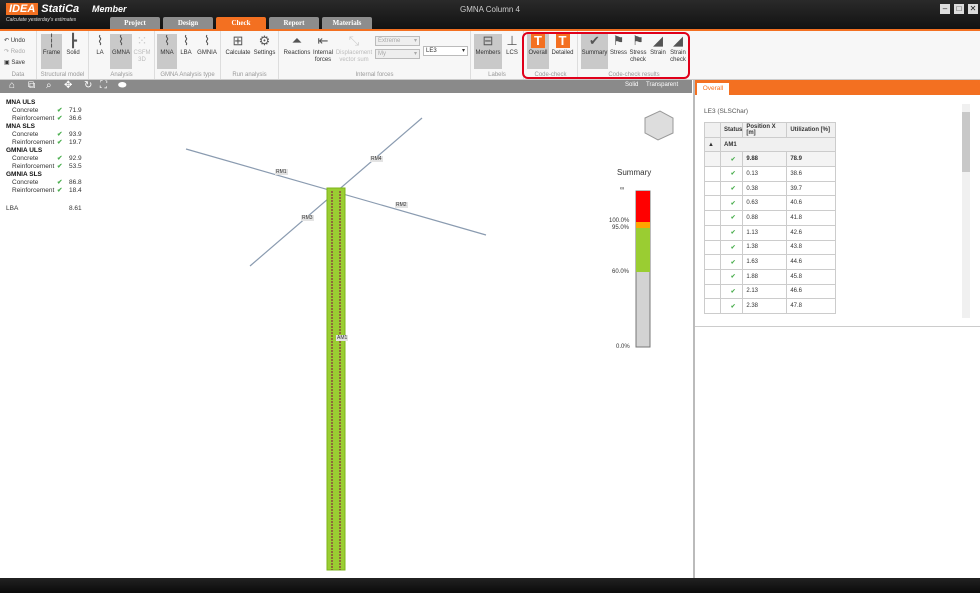 This screenshot has height=593, width=980. Describe the element at coordinates (49, 85) in the screenshot. I see `zoom-icon: ⌕` at that location.